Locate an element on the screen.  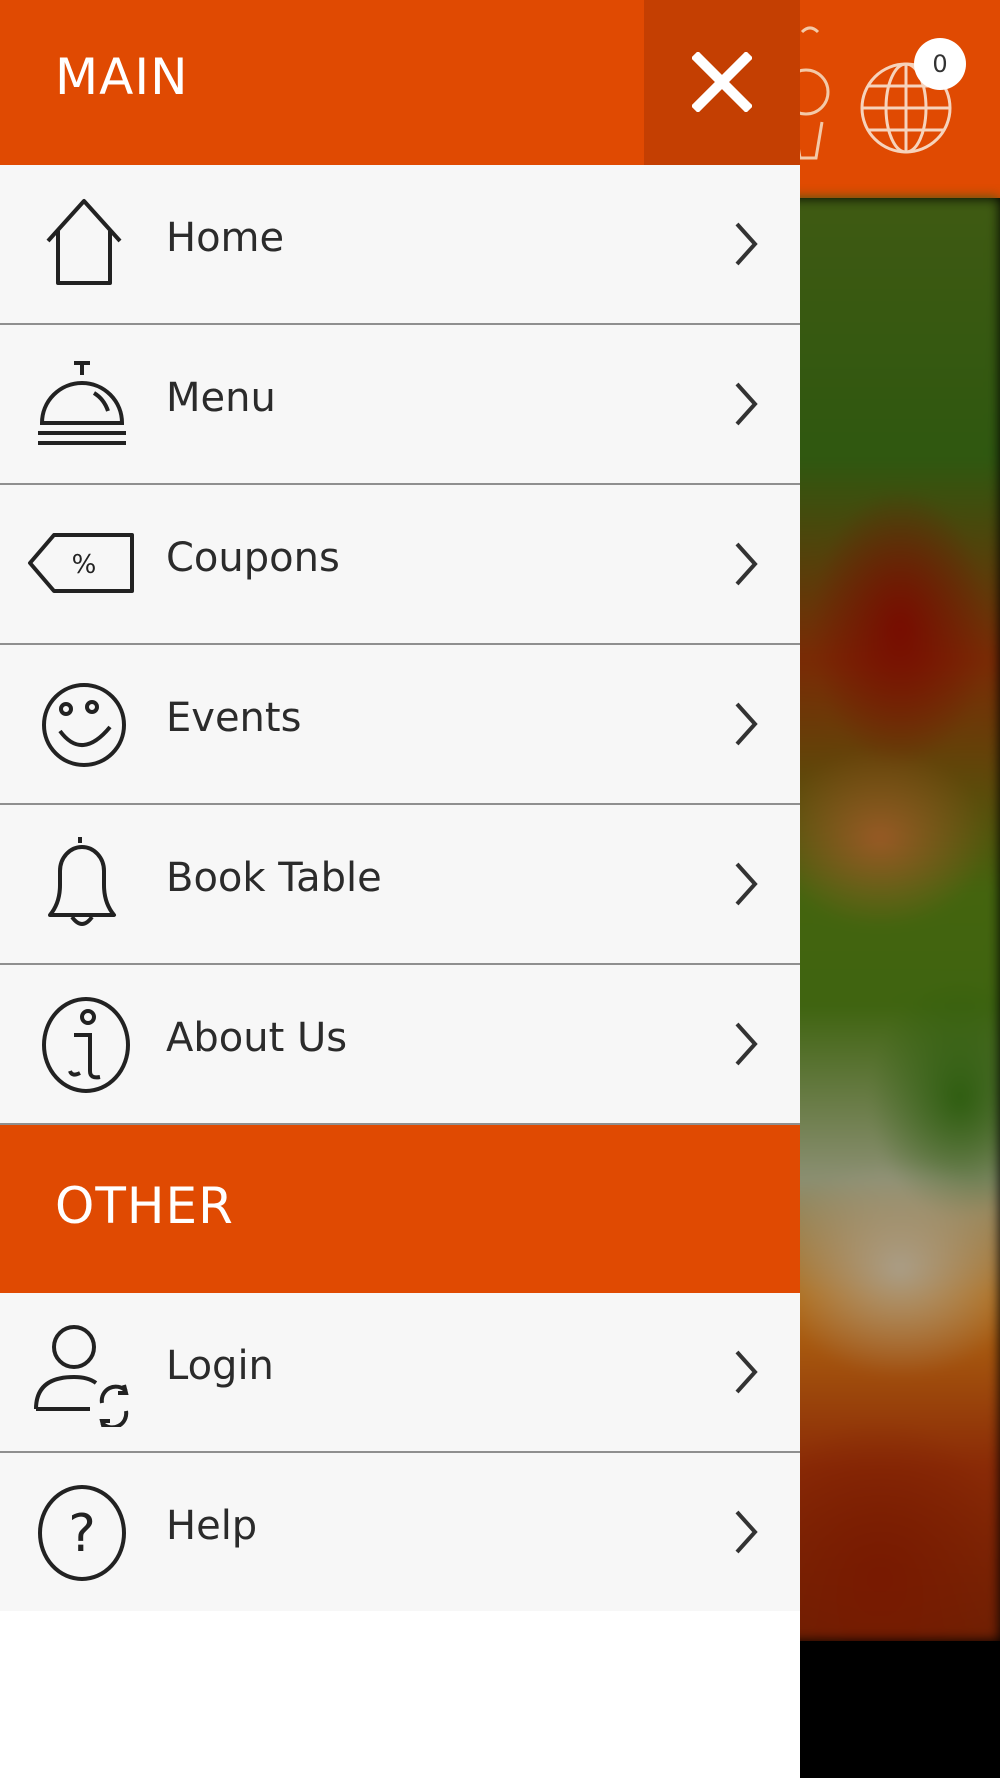
menu-item-help: ? Help is located at coordinates (400, 1532).